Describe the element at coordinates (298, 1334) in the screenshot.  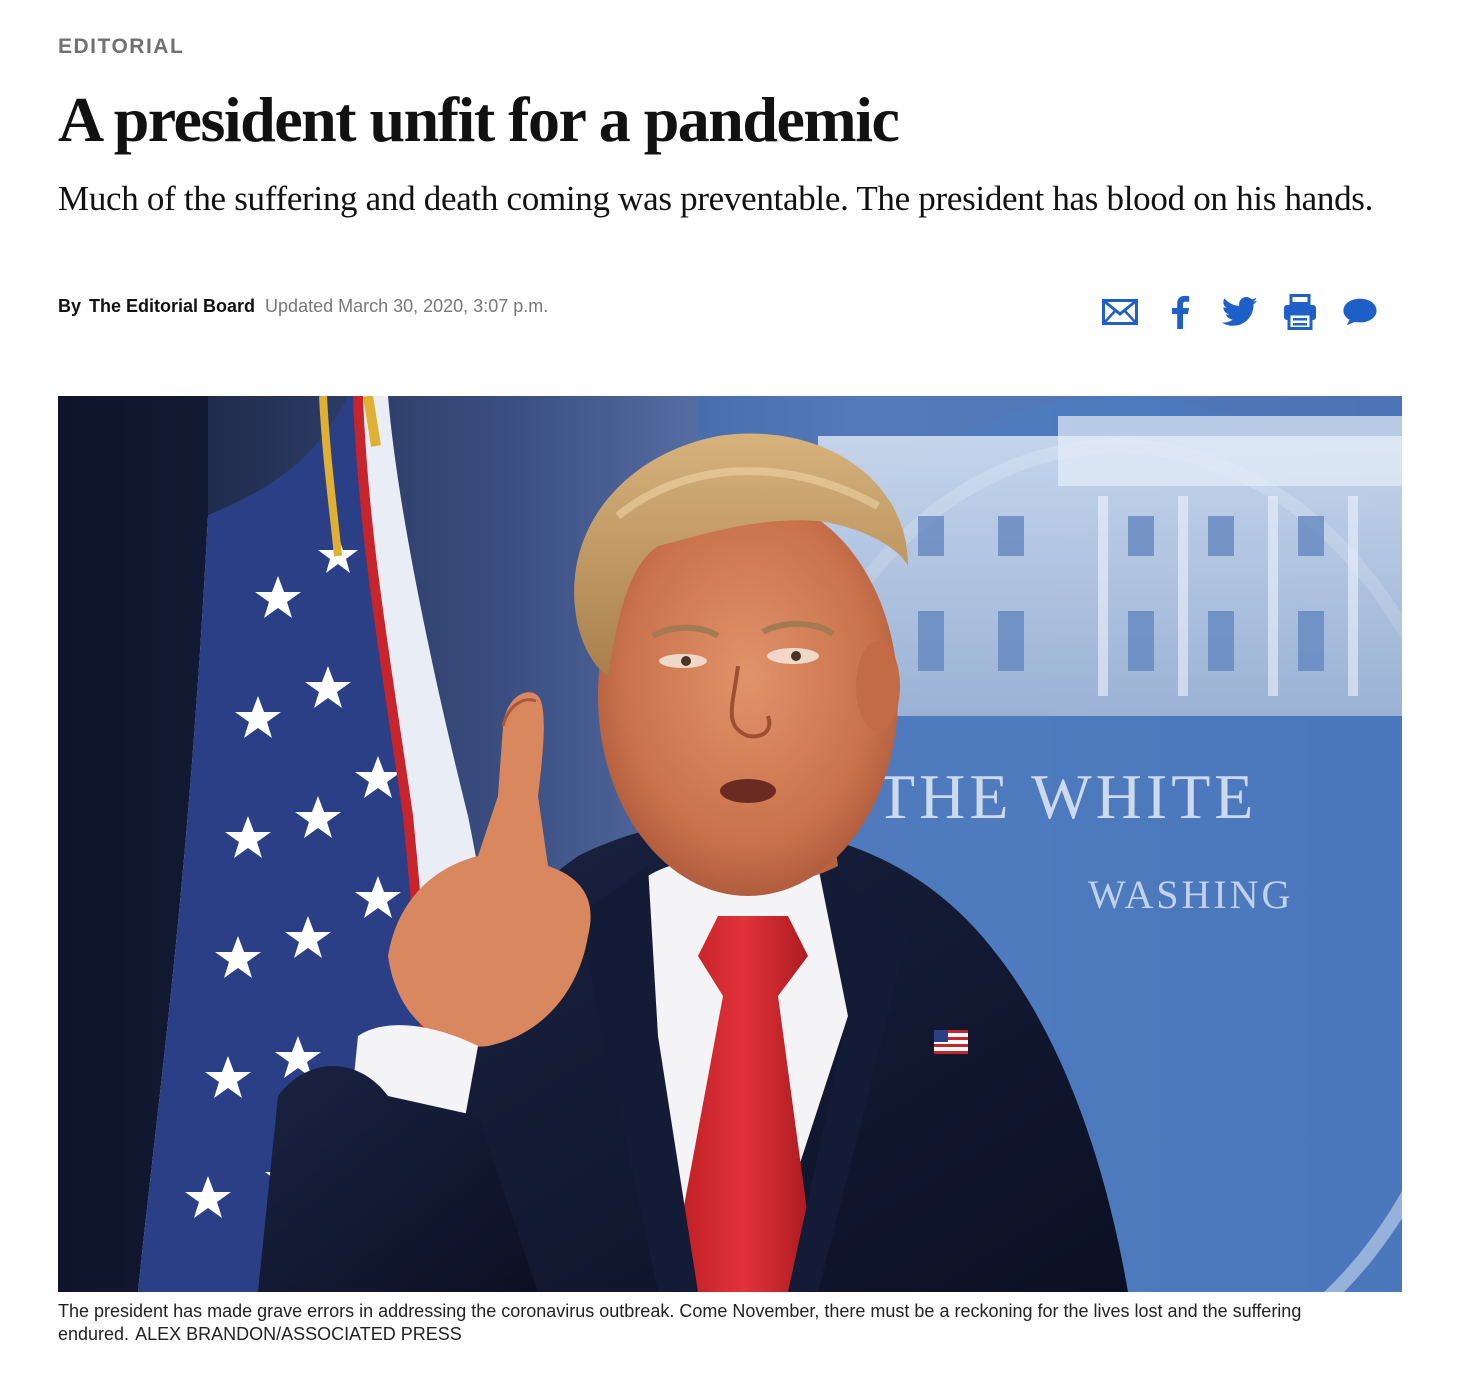
I see `photo-credit: ALEX BRANDON/ASSOCIATED PRESS` at that location.